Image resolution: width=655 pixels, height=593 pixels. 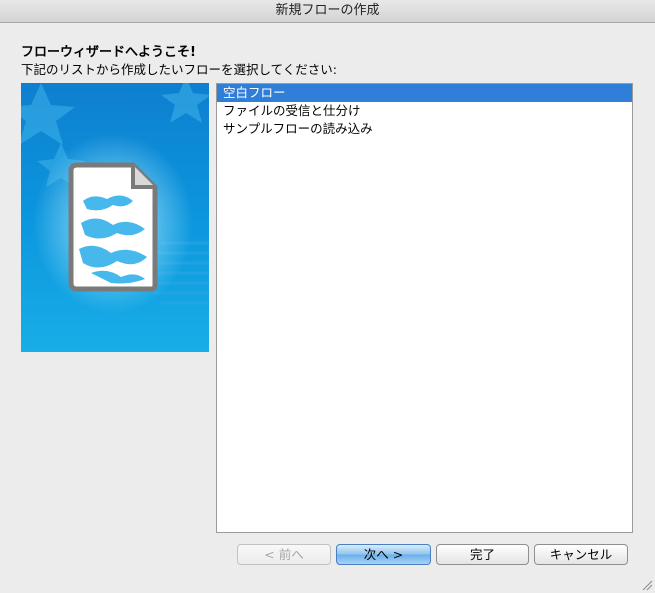 What do you see at coordinates (424, 93) in the screenshot?
I see `list-item: 空白フロー` at bounding box center [424, 93].